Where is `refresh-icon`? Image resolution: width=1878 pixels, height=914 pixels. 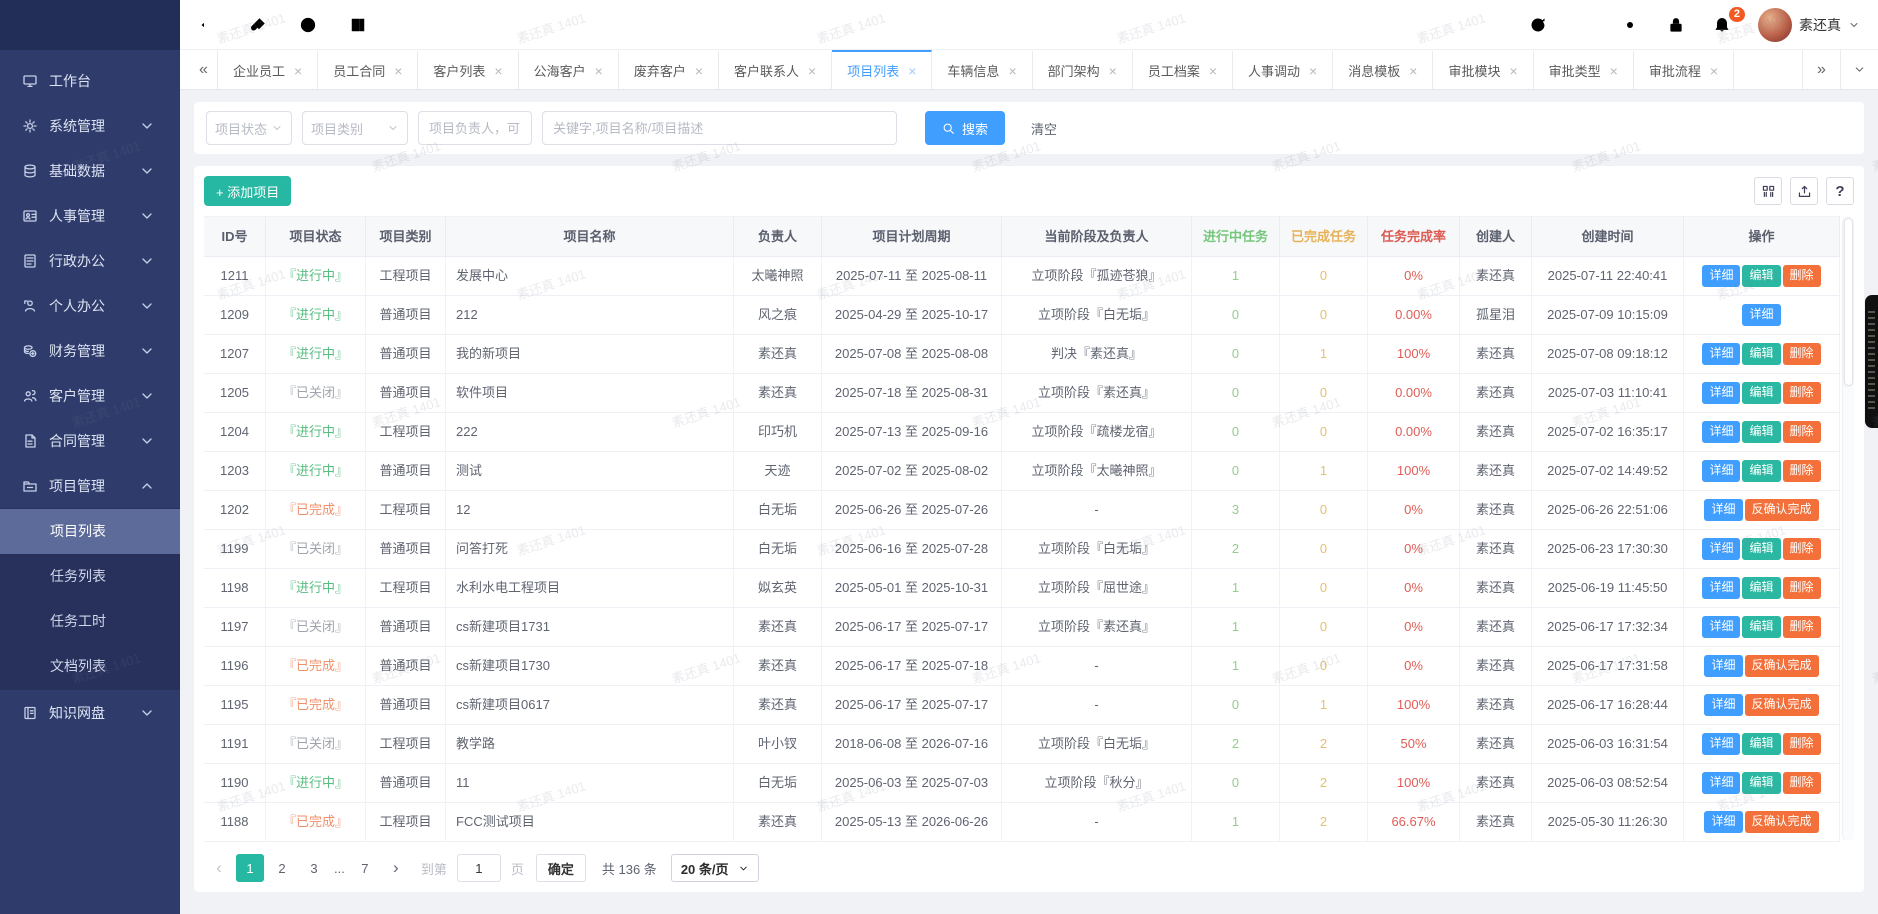 refresh-icon is located at coordinates (1538, 25).